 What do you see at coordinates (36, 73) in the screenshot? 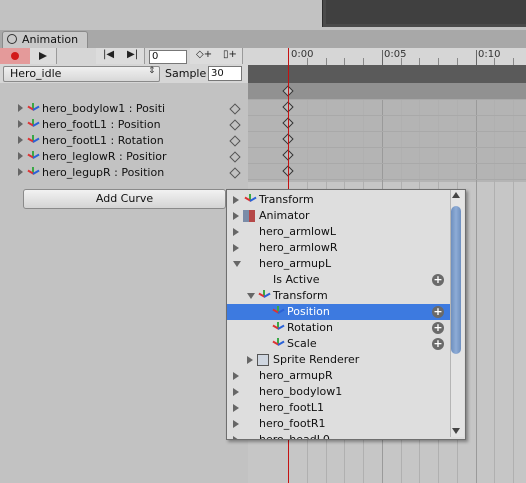
I see `clip-name: Hero_idle` at bounding box center [36, 73].